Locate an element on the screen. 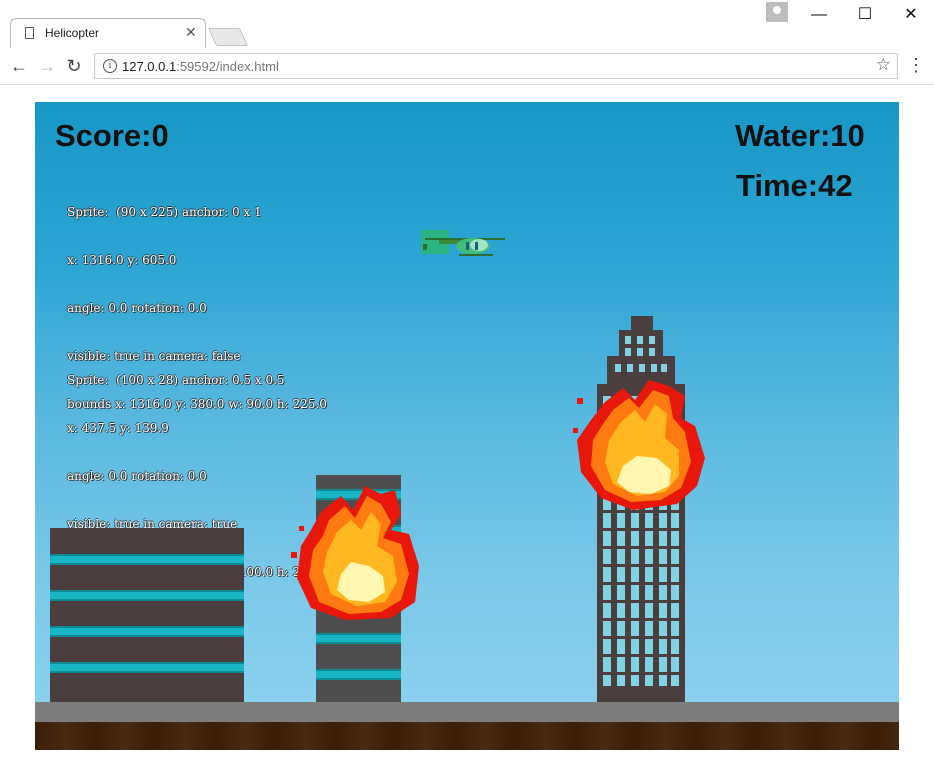 This screenshot has height=768, width=934. debug-line: x: 437.5 y: 139.9 is located at coordinates (118, 428).